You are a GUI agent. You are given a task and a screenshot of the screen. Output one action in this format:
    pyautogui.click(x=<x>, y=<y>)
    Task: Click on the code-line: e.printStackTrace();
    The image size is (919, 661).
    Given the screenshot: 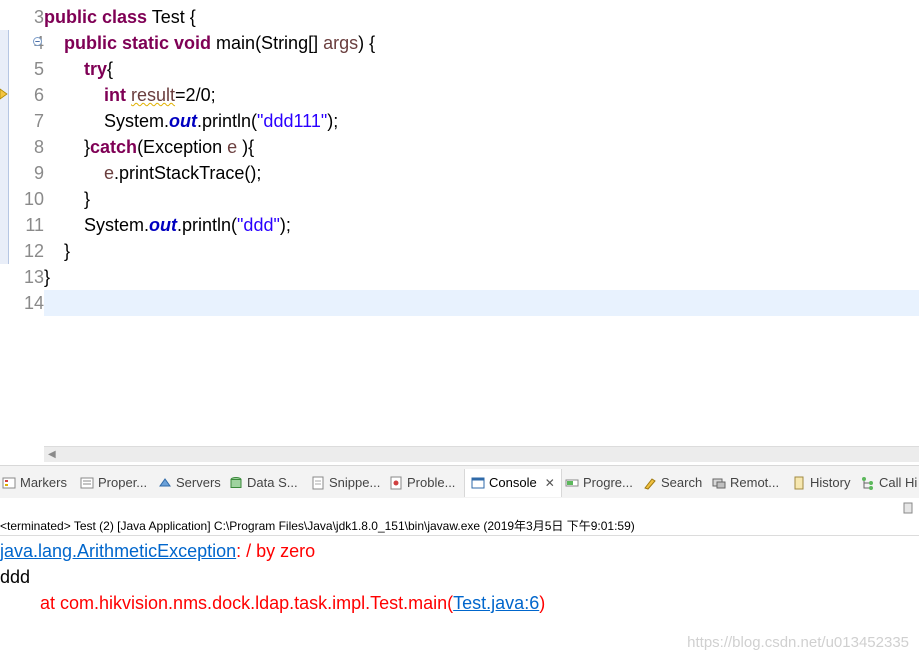 What is the action you would take?
    pyautogui.click(x=152, y=173)
    